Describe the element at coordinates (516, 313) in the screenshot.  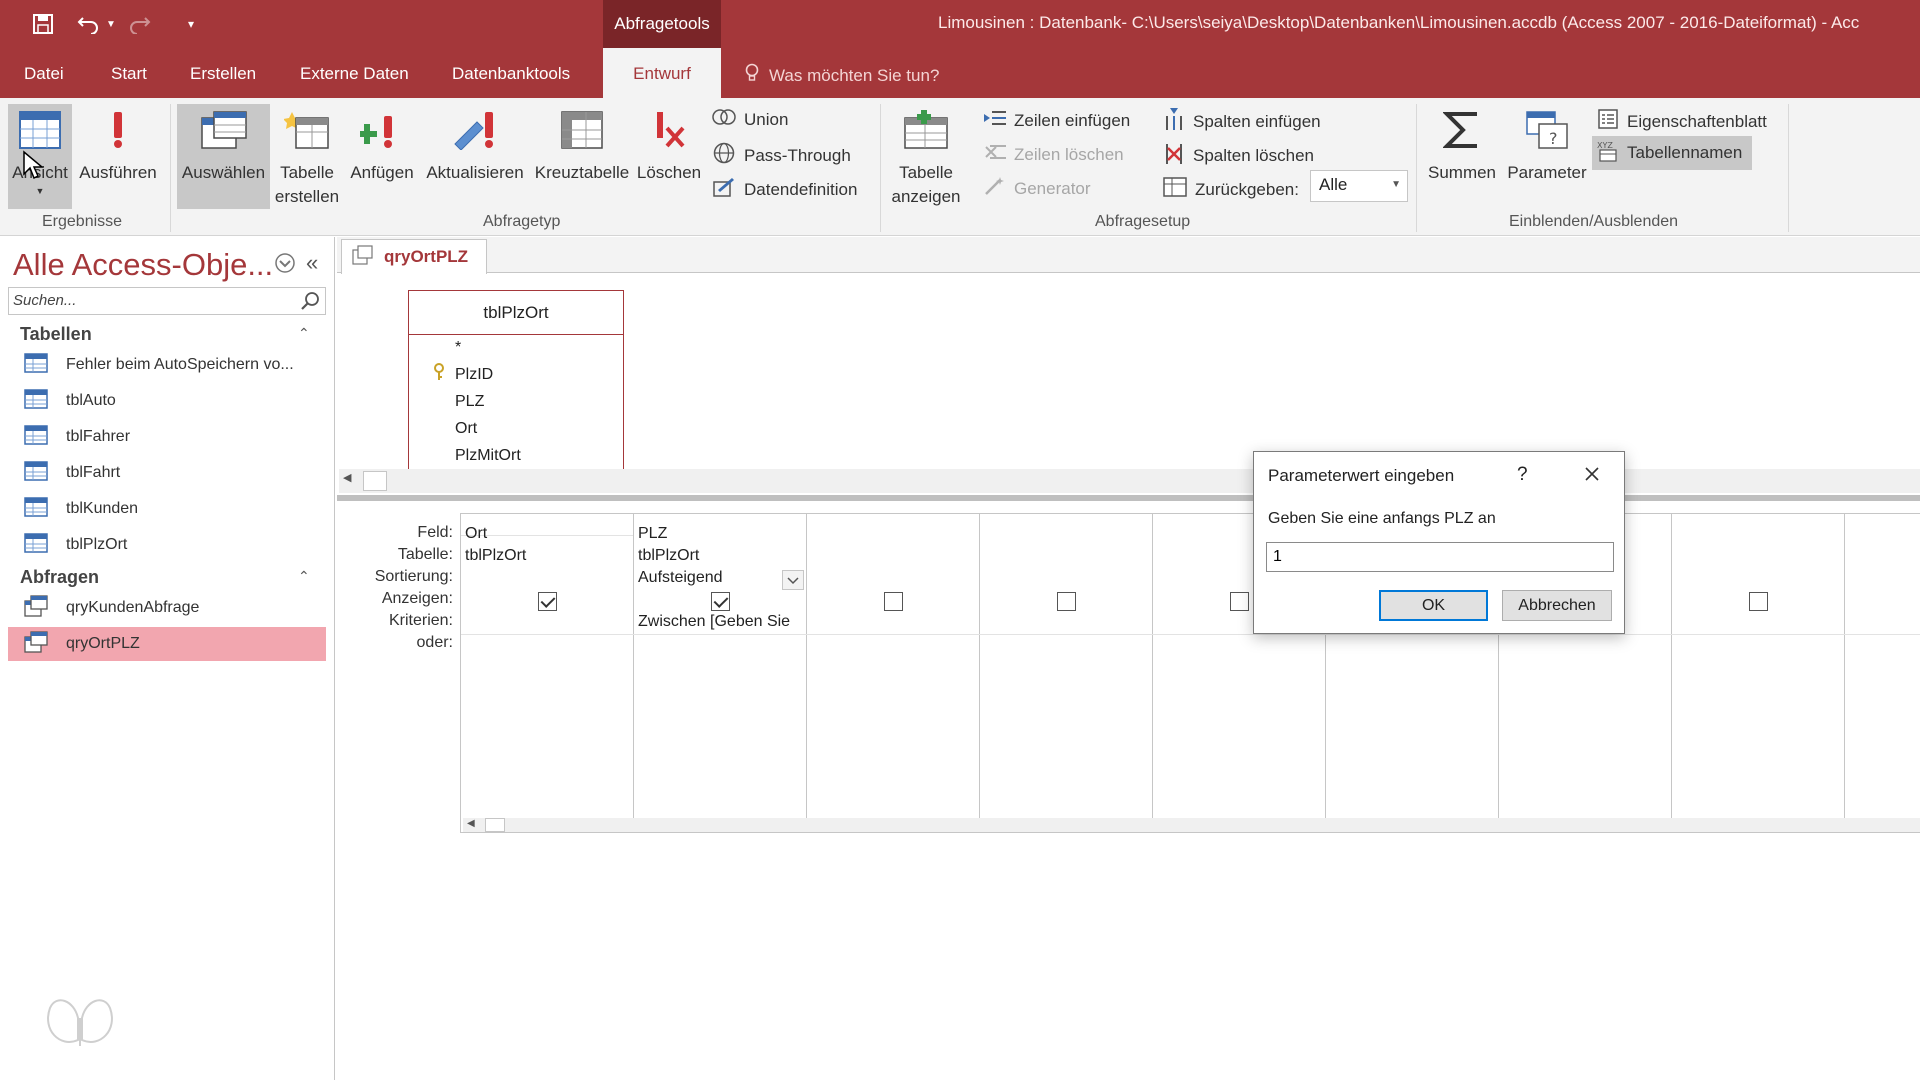
I see `table-field-list-title: tblPlzOrt` at that location.